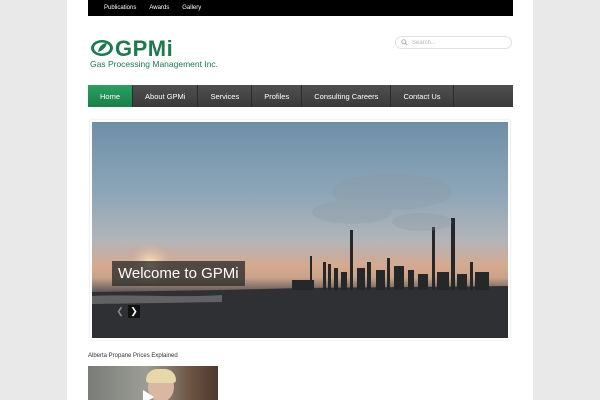  Describe the element at coordinates (120, 311) in the screenshot. I see `chevron-left-icon: ❮` at that location.